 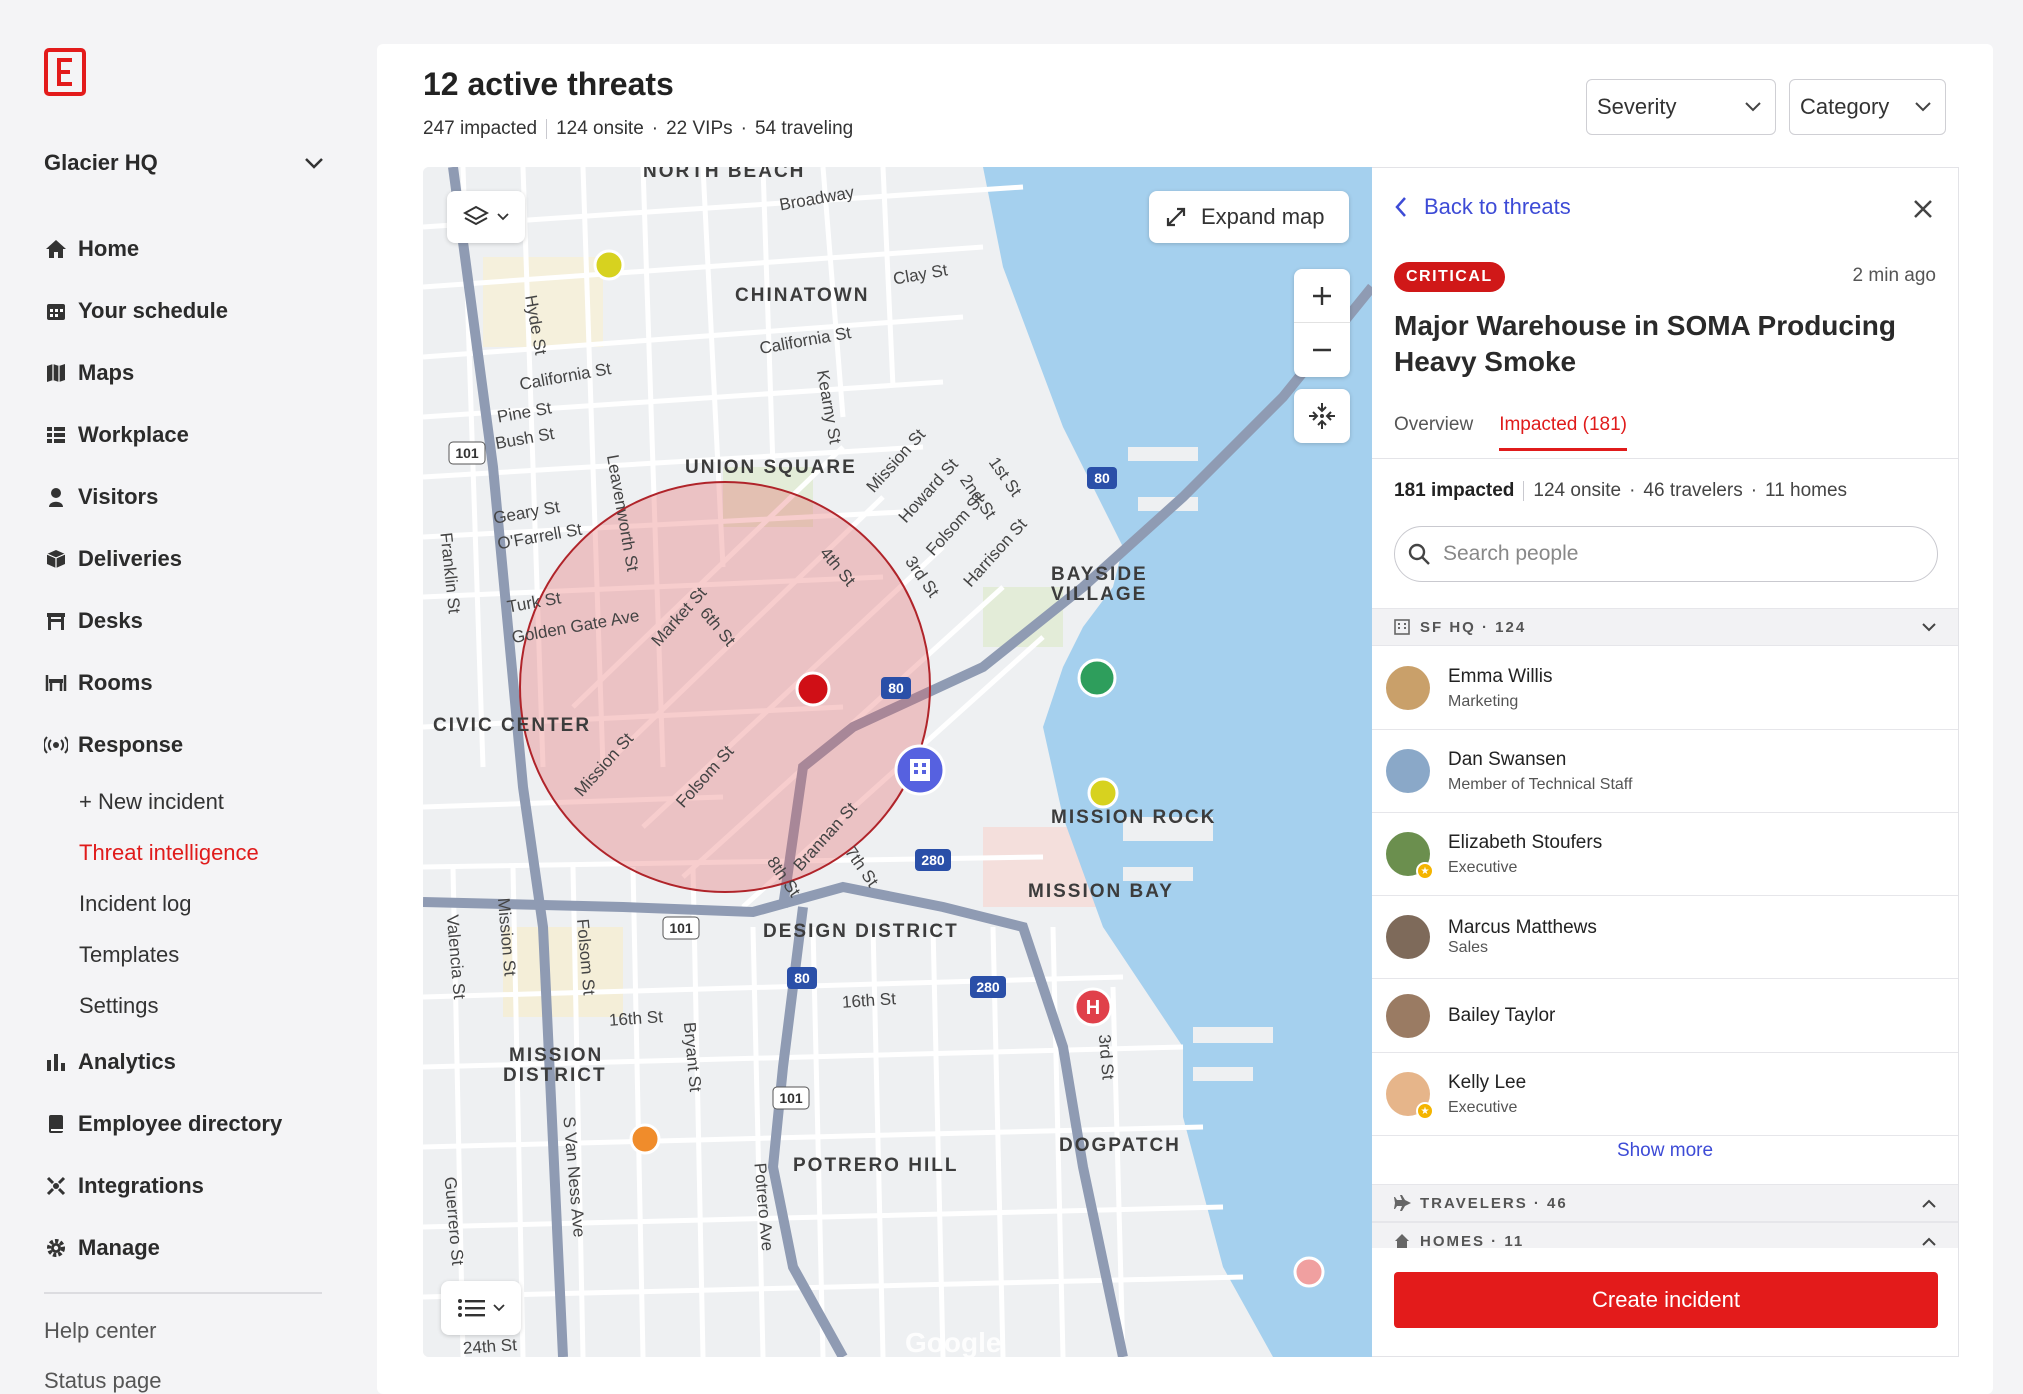 What do you see at coordinates (1665, 1151) in the screenshot?
I see `show-more-link: Show more` at bounding box center [1665, 1151].